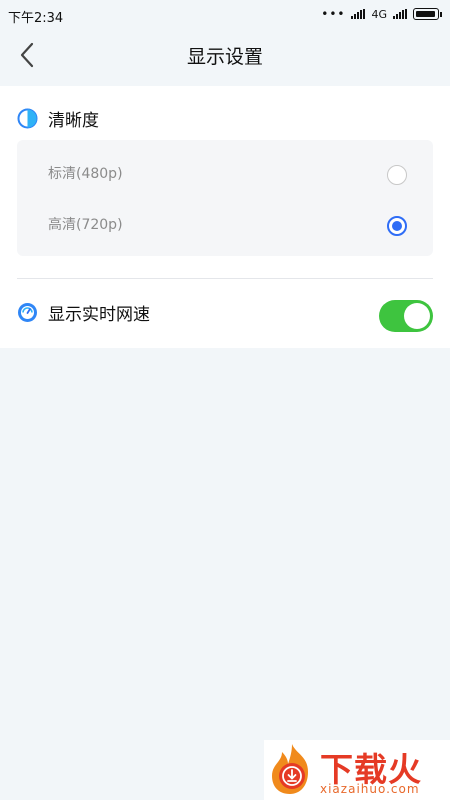 This screenshot has width=450, height=800. Describe the element at coordinates (357, 770) in the screenshot. I see `watermark: 下载火 xiazaihuo.com` at that location.